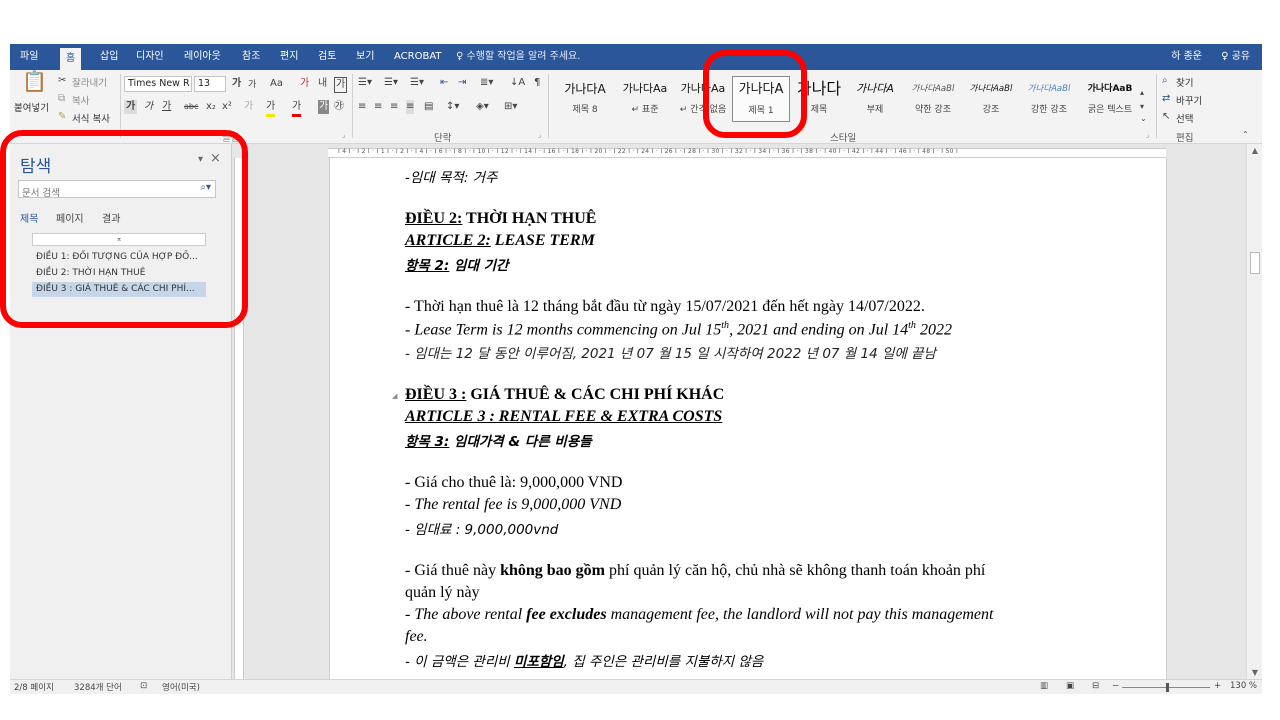 This screenshot has height=720, width=1280. What do you see at coordinates (378, 107) in the screenshot?
I see `align-center-icon: ≡` at bounding box center [378, 107].